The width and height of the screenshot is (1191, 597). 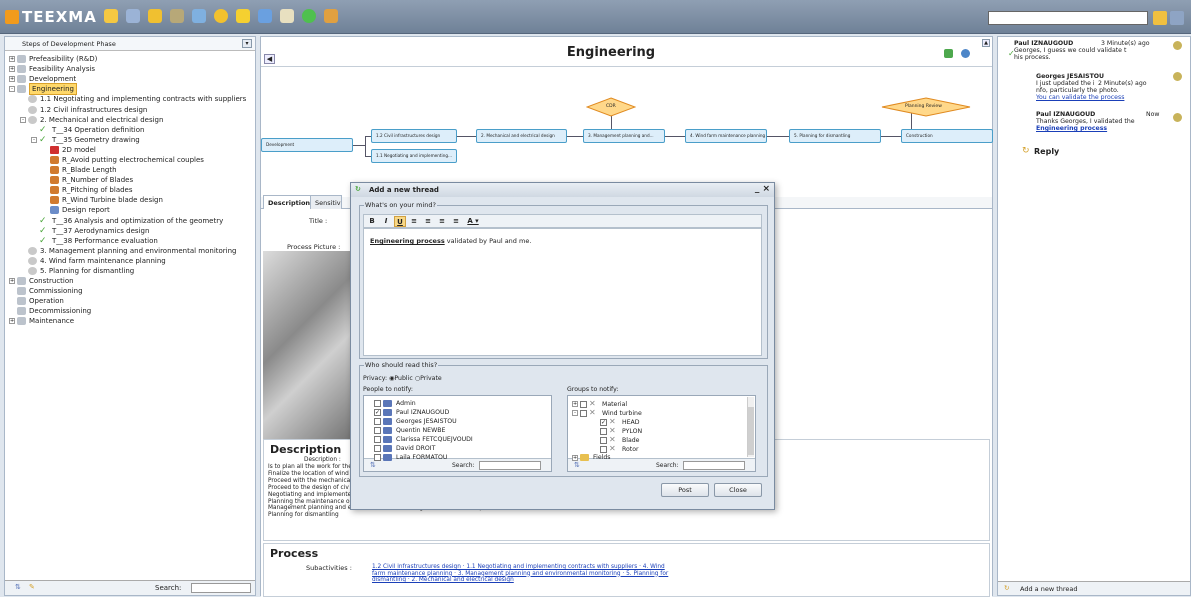 I want to click on flow-node-construction: Construction, so click(x=947, y=136).